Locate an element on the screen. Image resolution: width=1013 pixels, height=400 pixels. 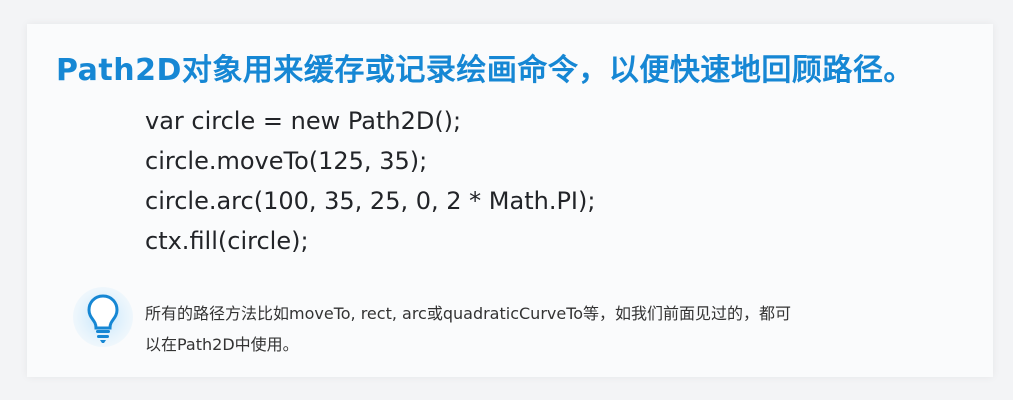
code-line: var circle = new Path2D(); is located at coordinates (303, 121).